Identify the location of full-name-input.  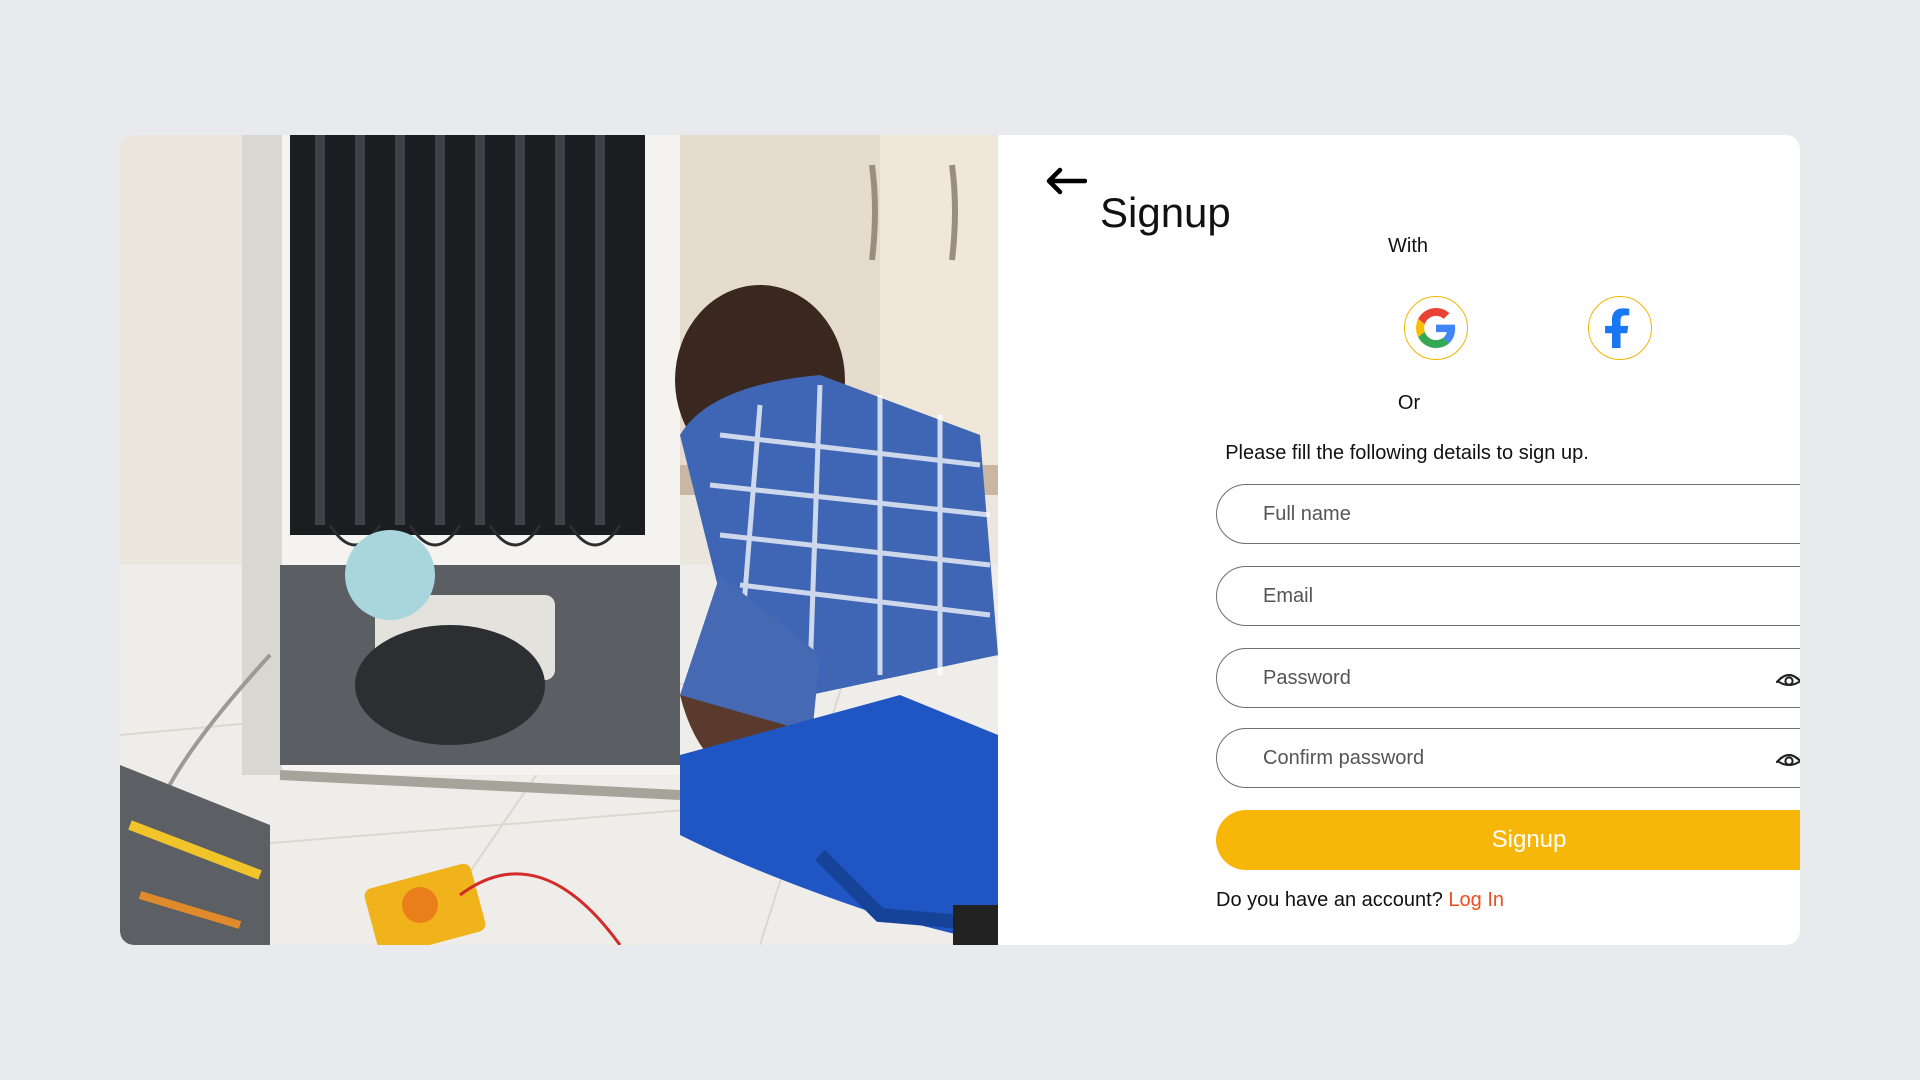
(1530, 514).